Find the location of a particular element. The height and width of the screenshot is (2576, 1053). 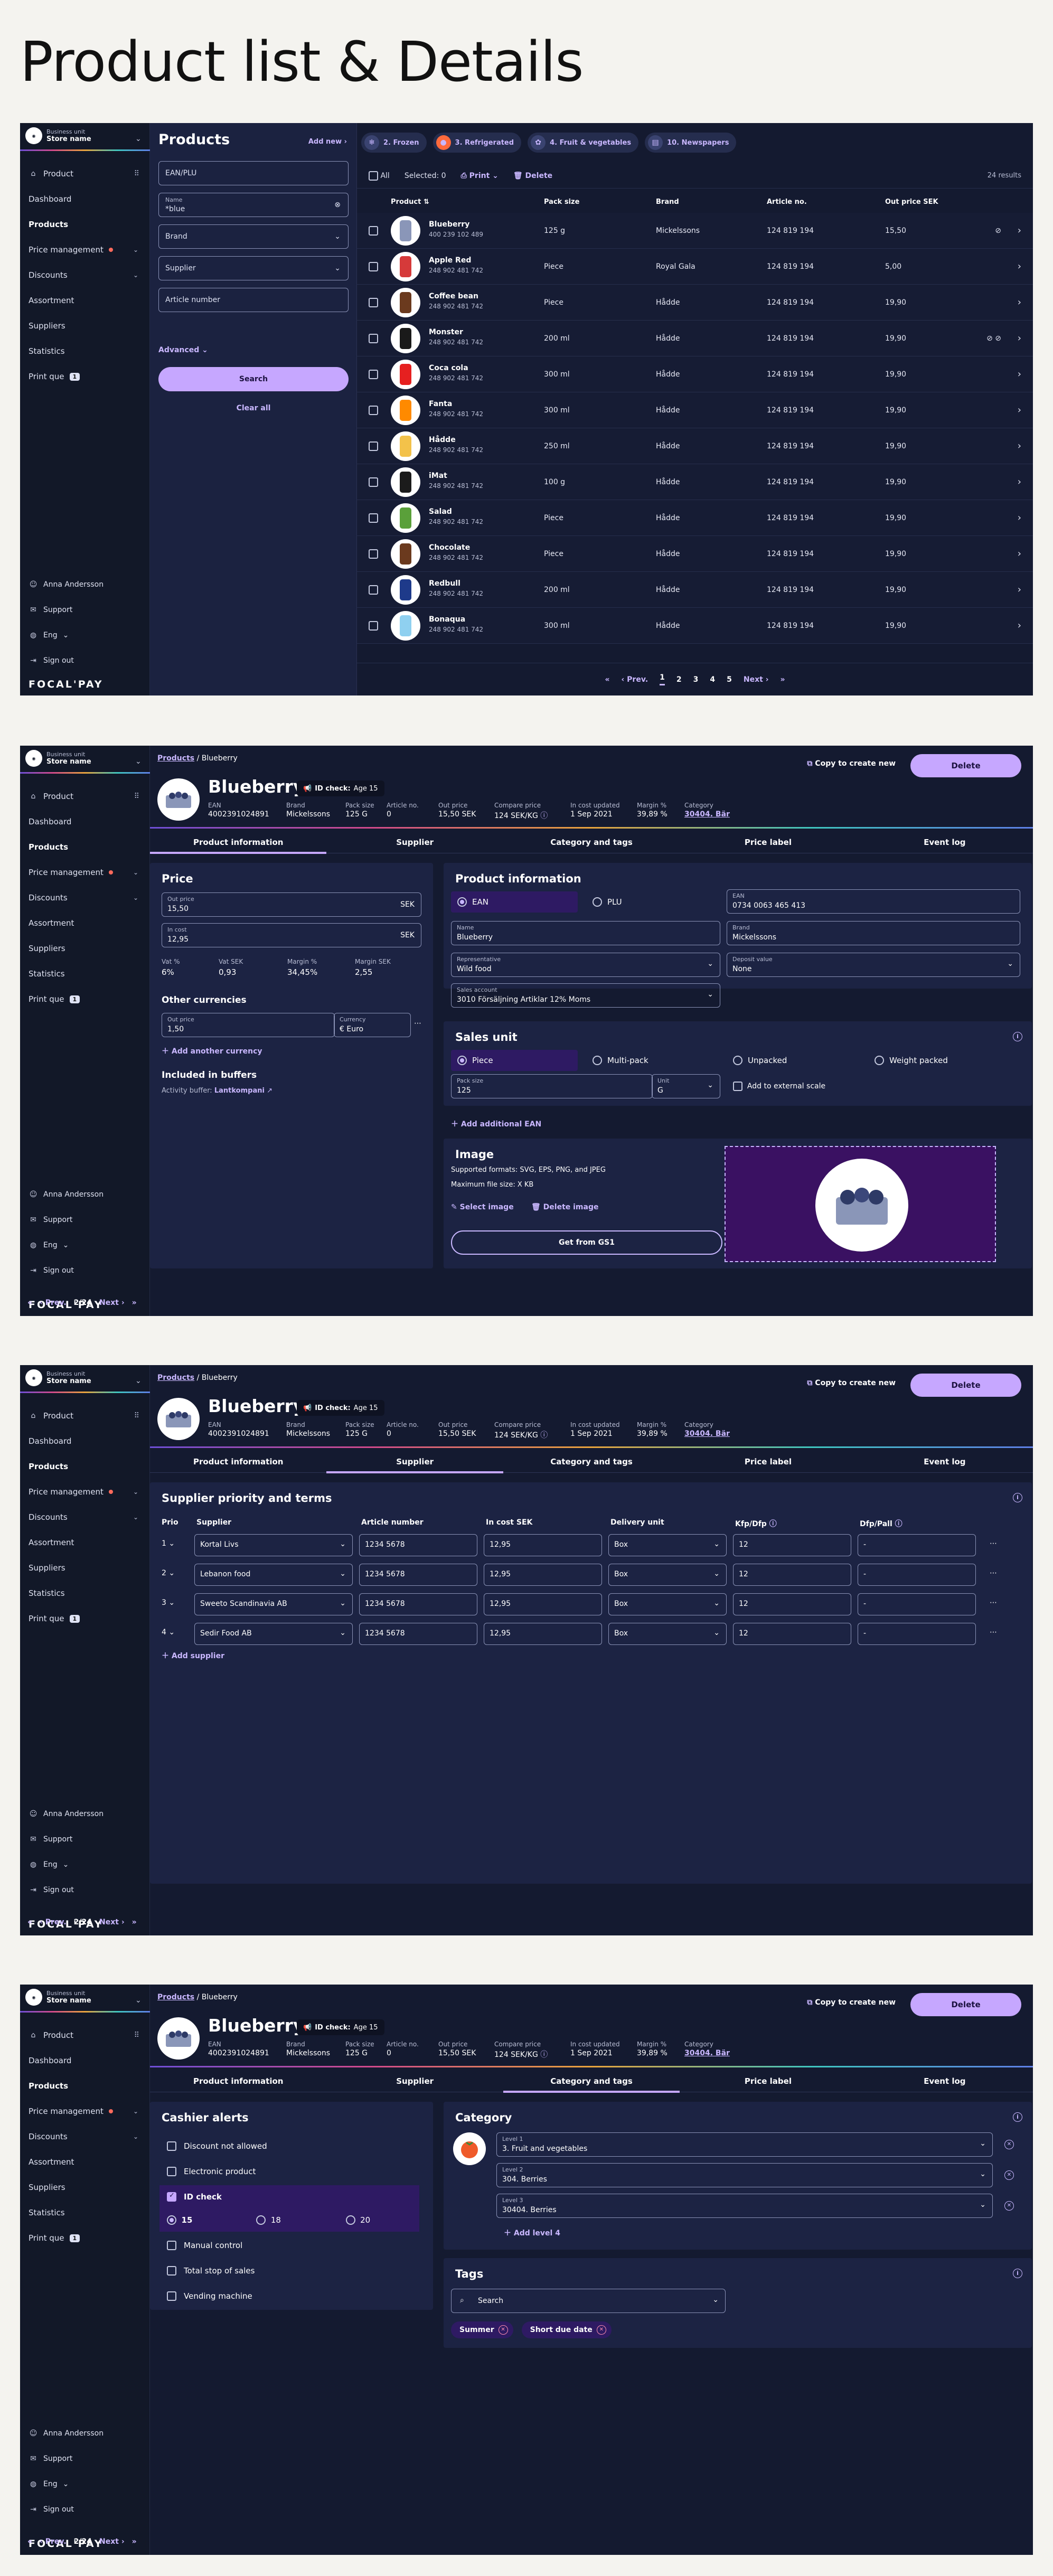

ean-radio: EAN is located at coordinates (515, 902).